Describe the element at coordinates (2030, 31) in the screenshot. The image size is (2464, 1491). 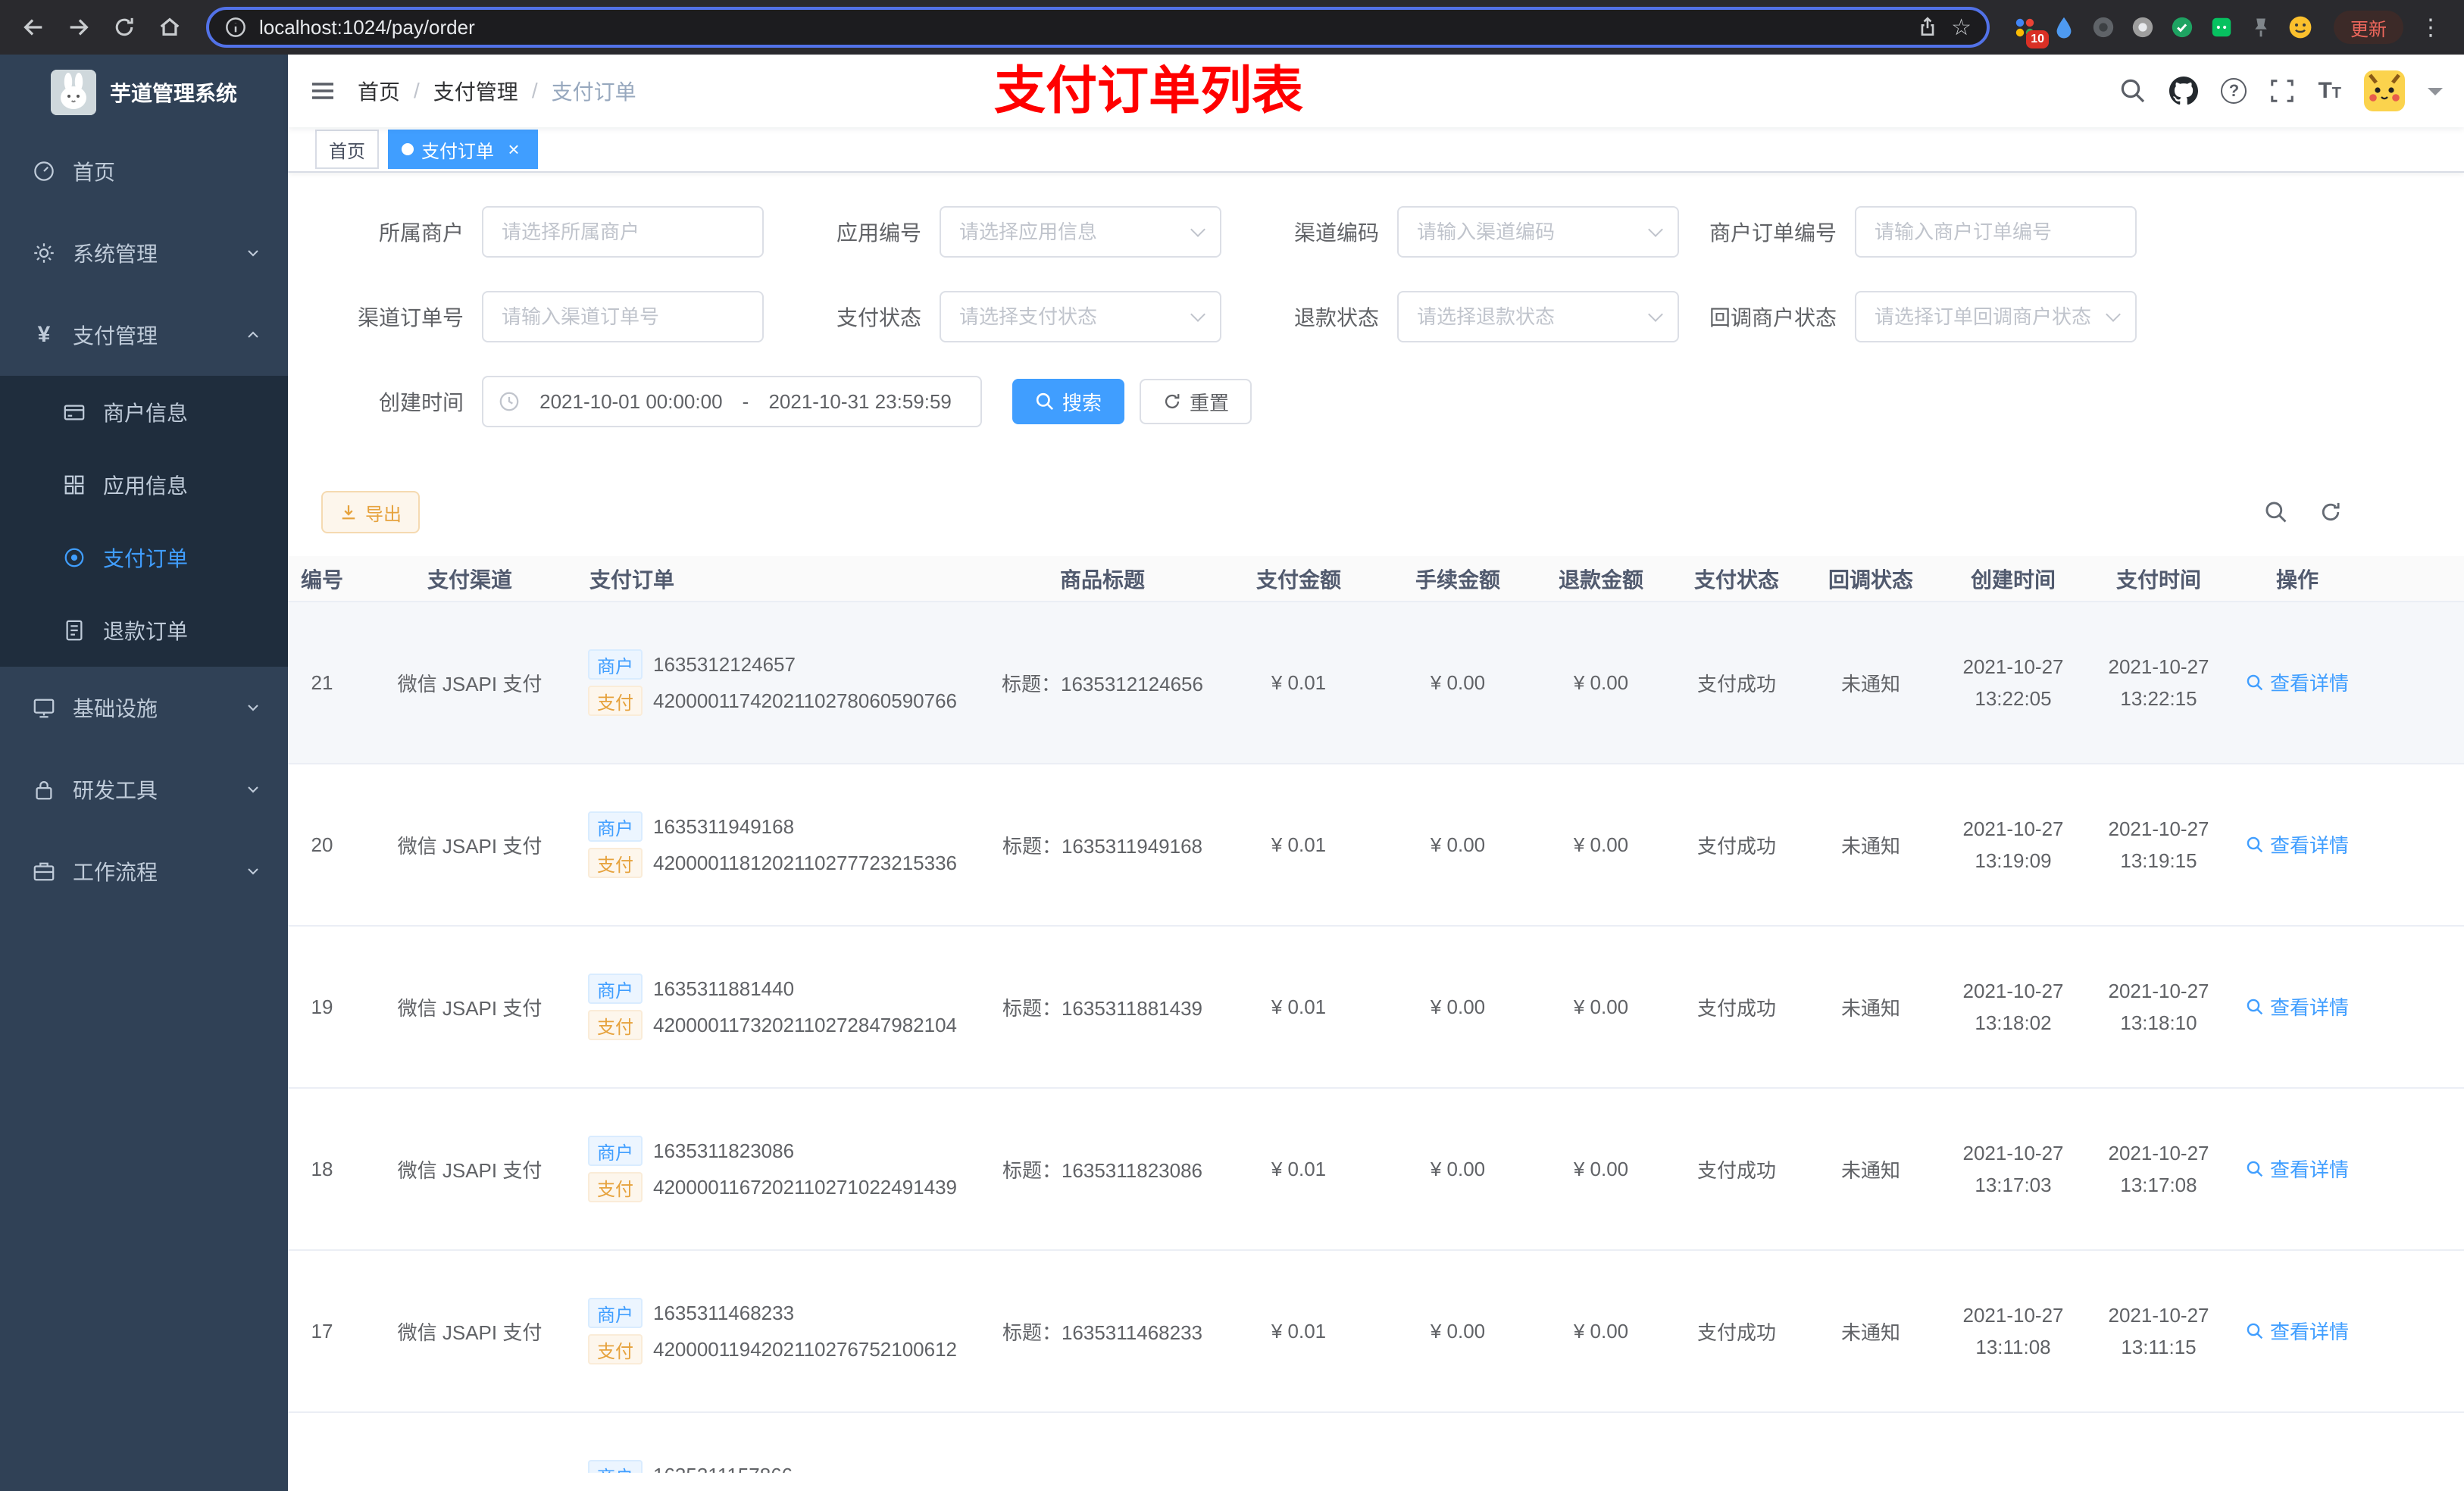
I see `extension-colorful-icon: 10` at that location.